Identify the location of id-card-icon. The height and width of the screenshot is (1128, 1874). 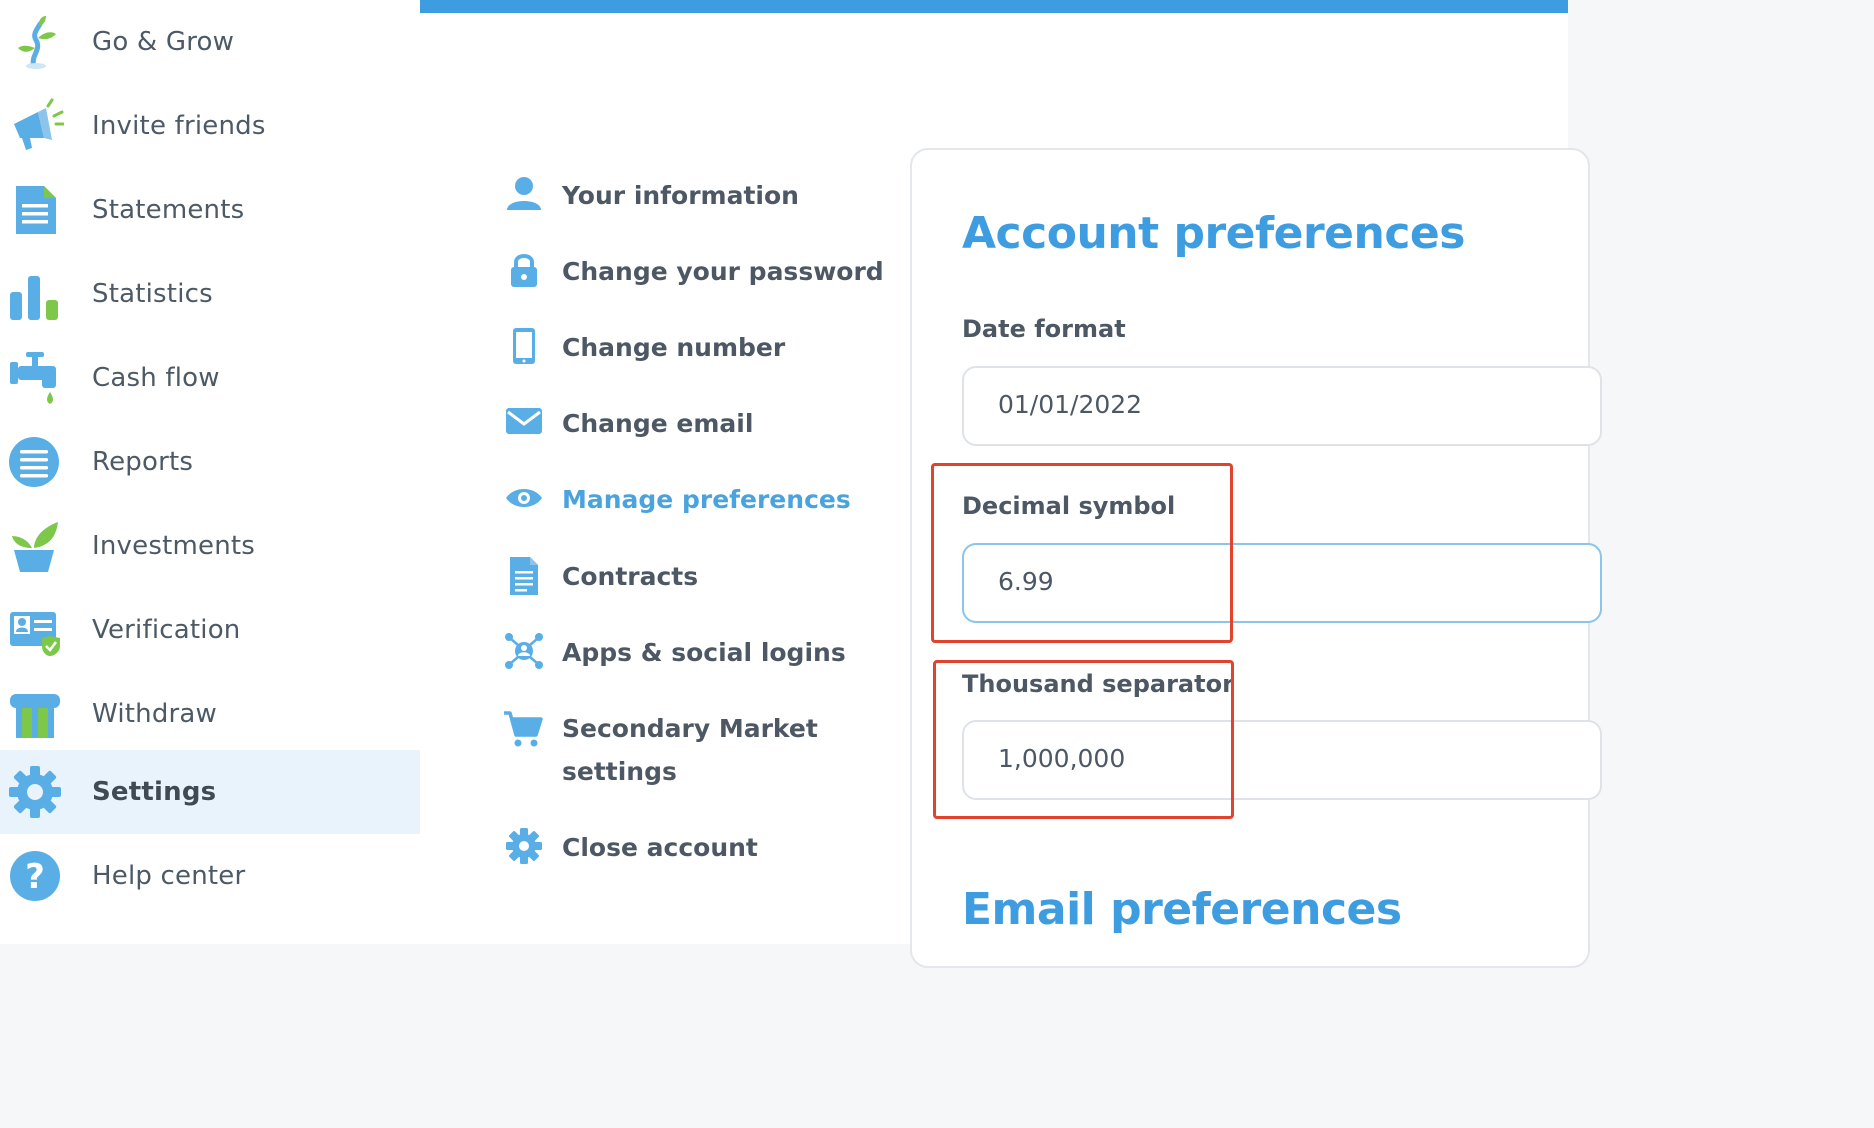
(35, 634).